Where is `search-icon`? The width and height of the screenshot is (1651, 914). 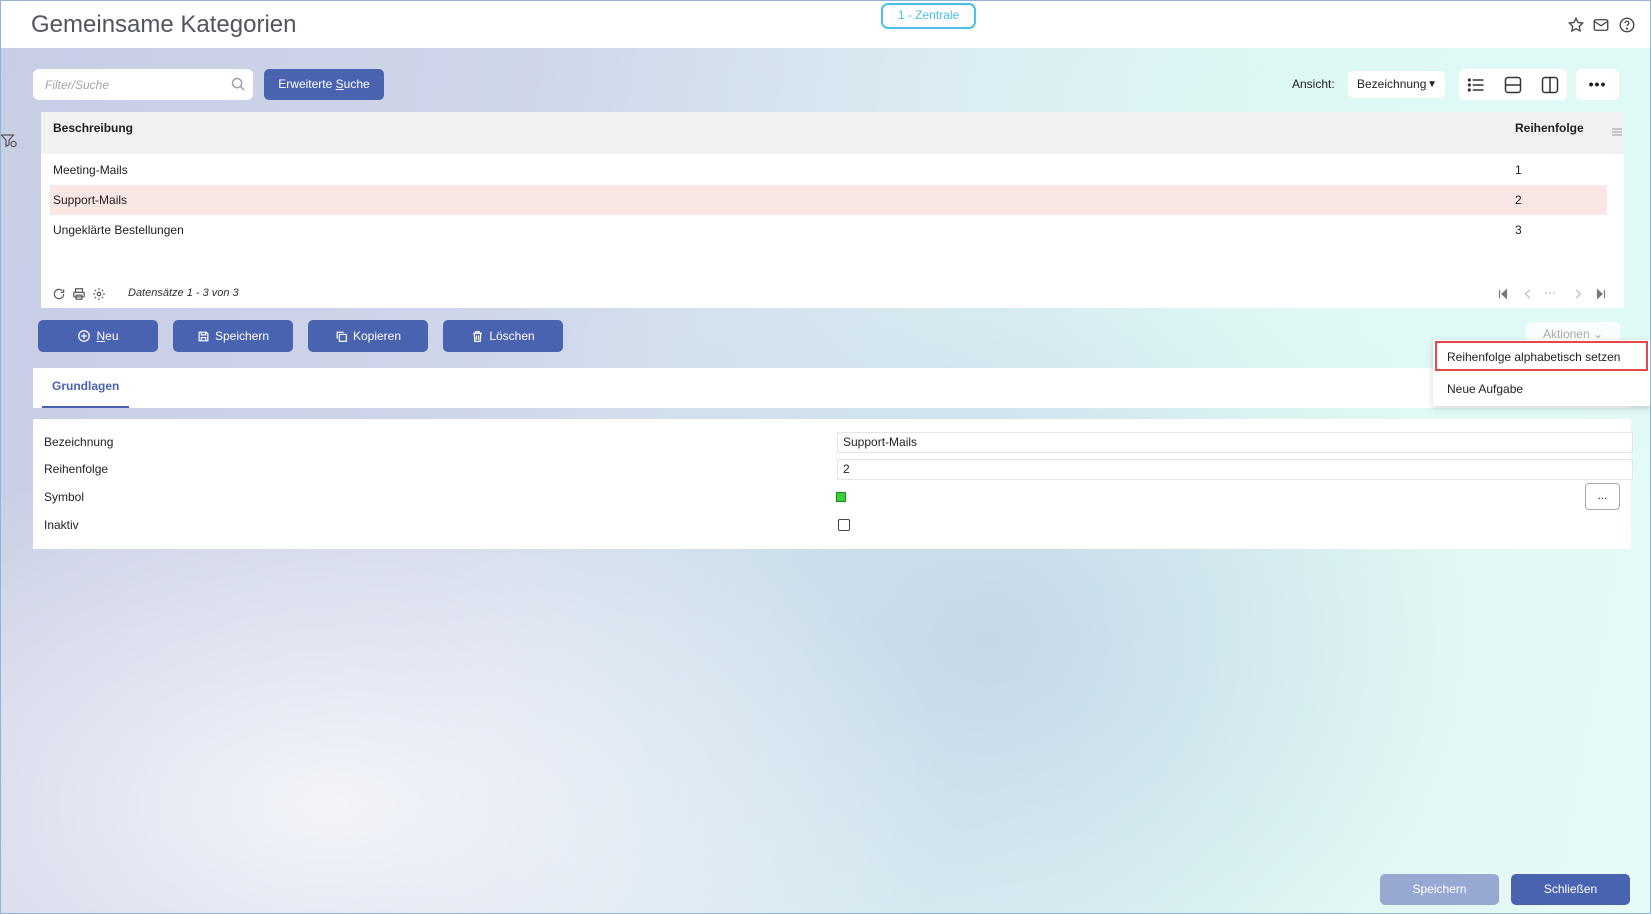
search-icon is located at coordinates (238, 84).